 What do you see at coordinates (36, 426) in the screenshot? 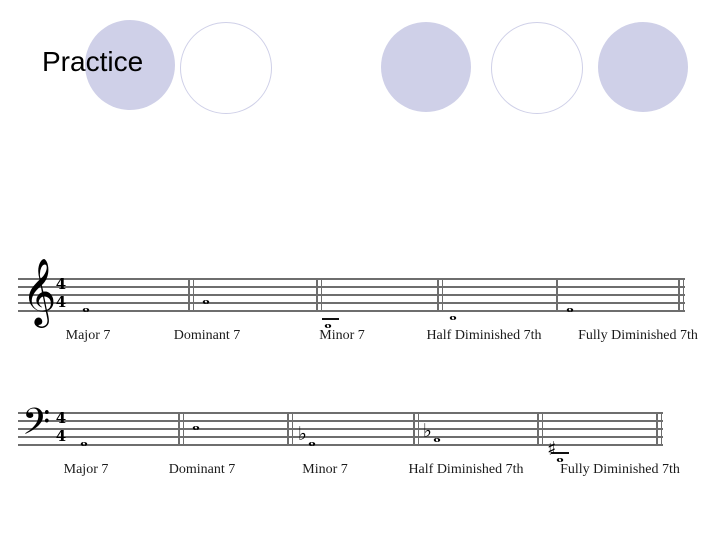
I see `bass-clef-icon: 𝄢` at bounding box center [36, 426].